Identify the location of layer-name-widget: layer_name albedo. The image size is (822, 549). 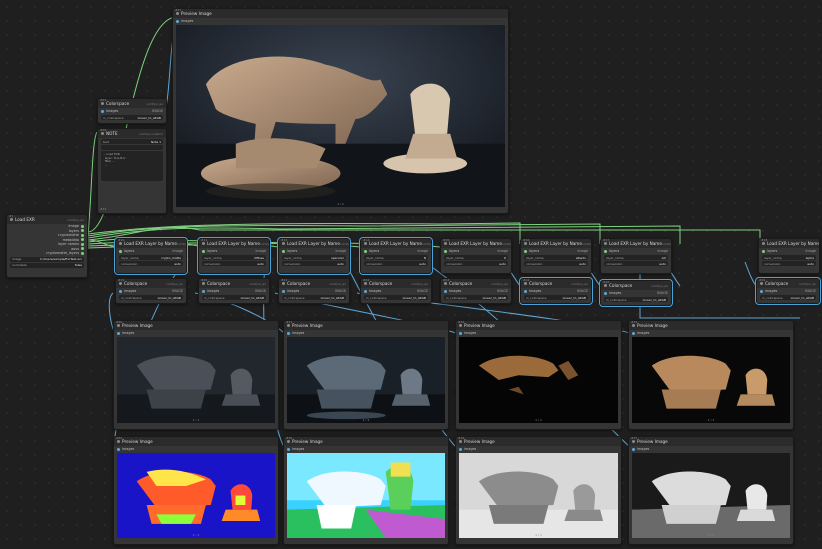
(556, 257).